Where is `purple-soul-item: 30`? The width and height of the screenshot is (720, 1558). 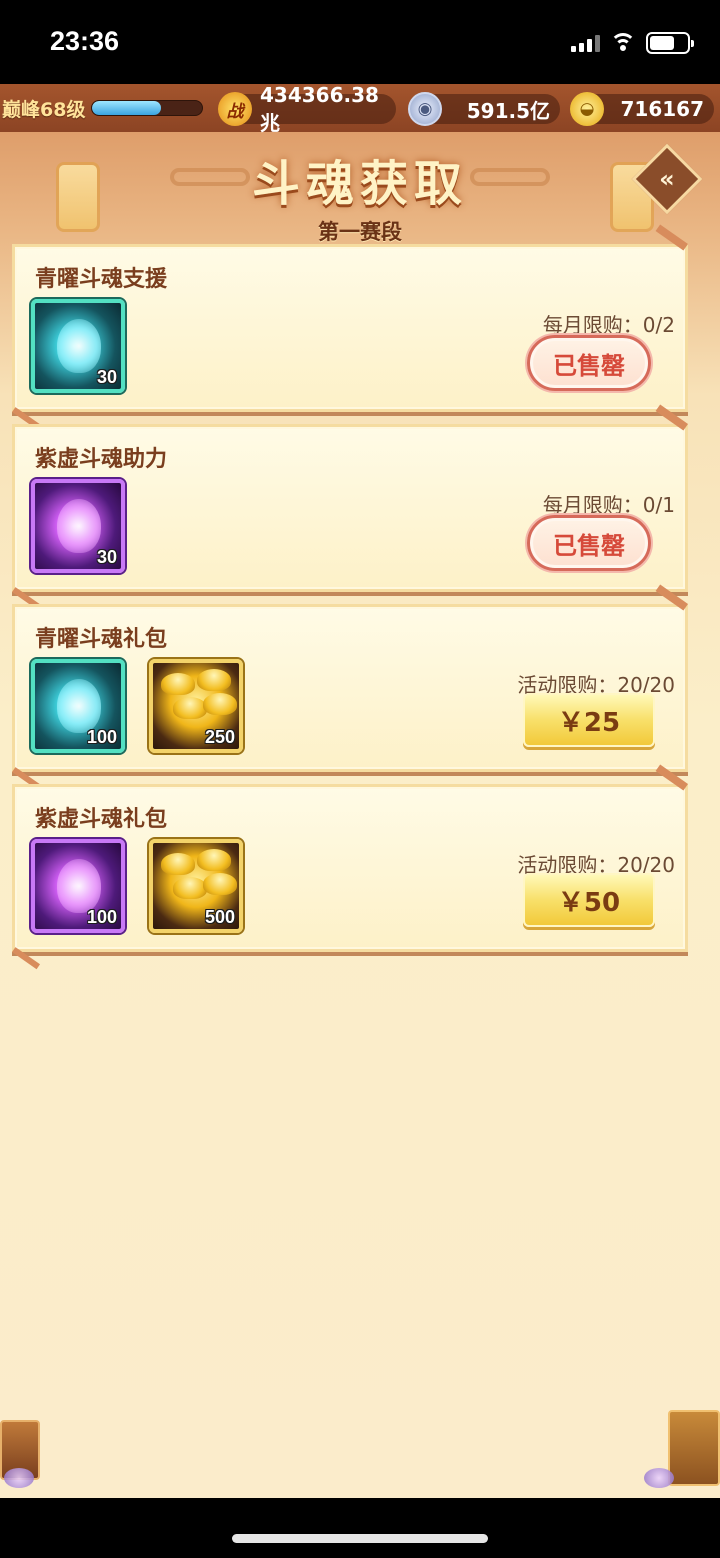
purple-soul-item: 30 is located at coordinates (78, 526).